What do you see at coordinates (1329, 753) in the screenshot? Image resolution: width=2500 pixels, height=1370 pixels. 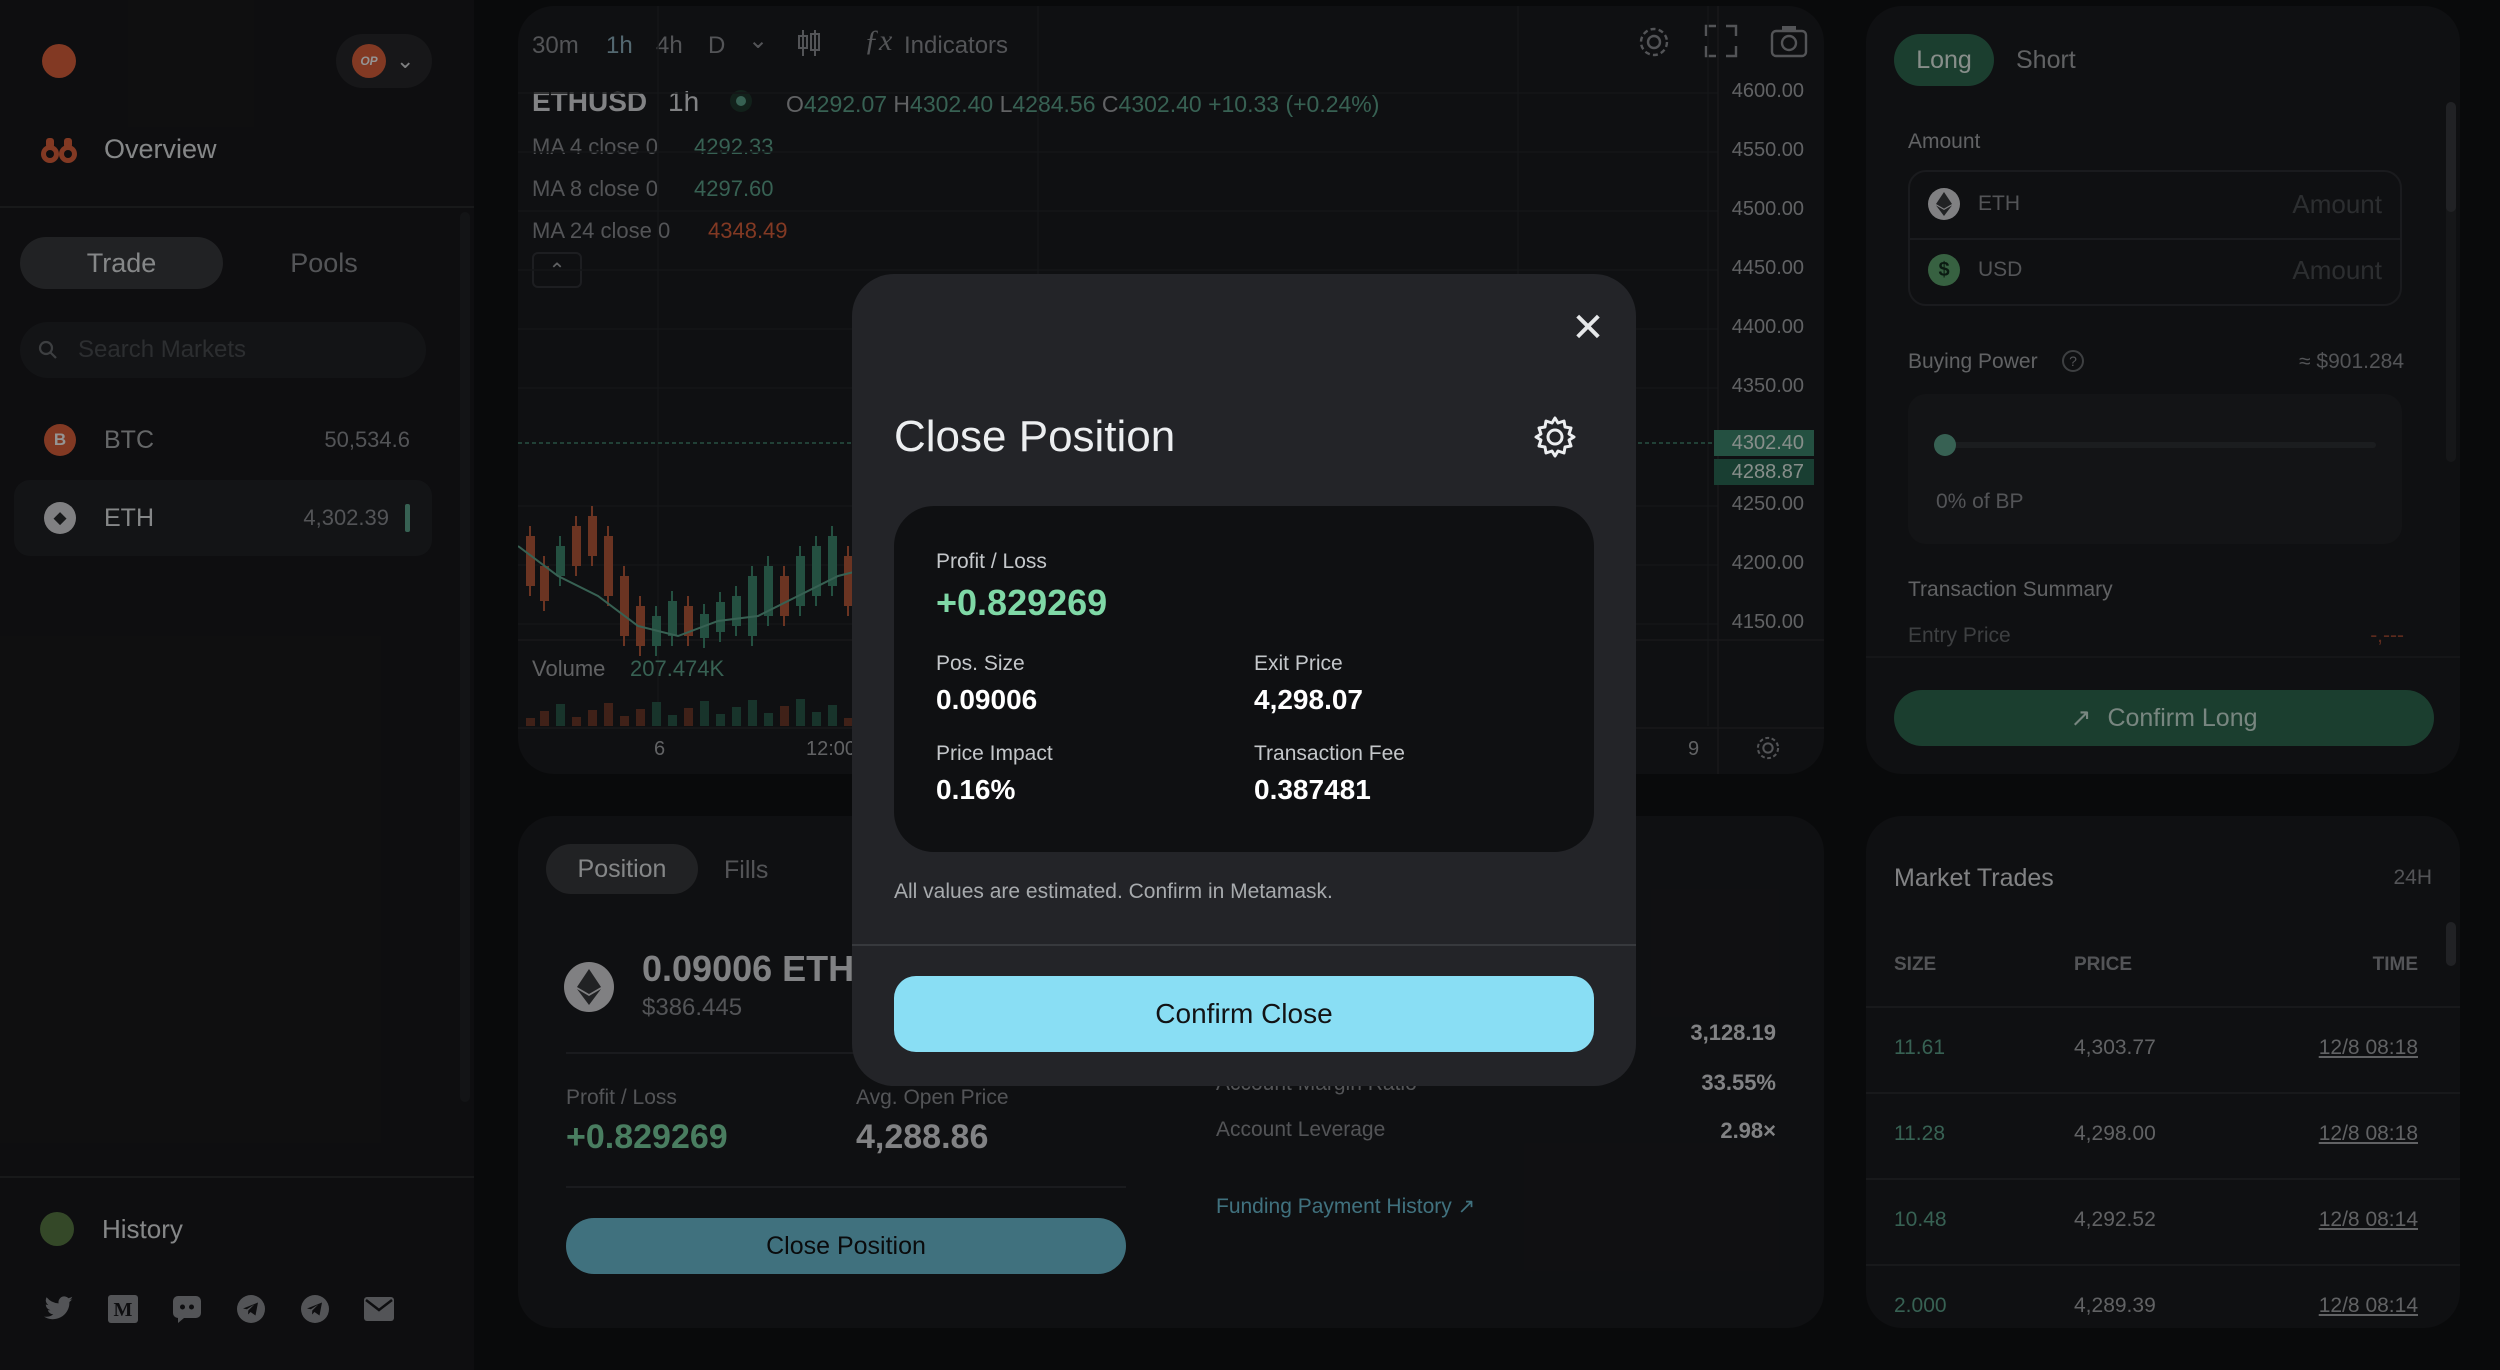 I see `transaction-fee-label: Transaction Fee` at bounding box center [1329, 753].